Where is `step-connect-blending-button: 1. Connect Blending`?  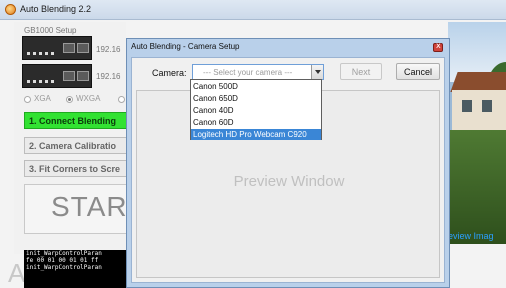 step-connect-blending-button: 1. Connect Blending is located at coordinates (80, 120).